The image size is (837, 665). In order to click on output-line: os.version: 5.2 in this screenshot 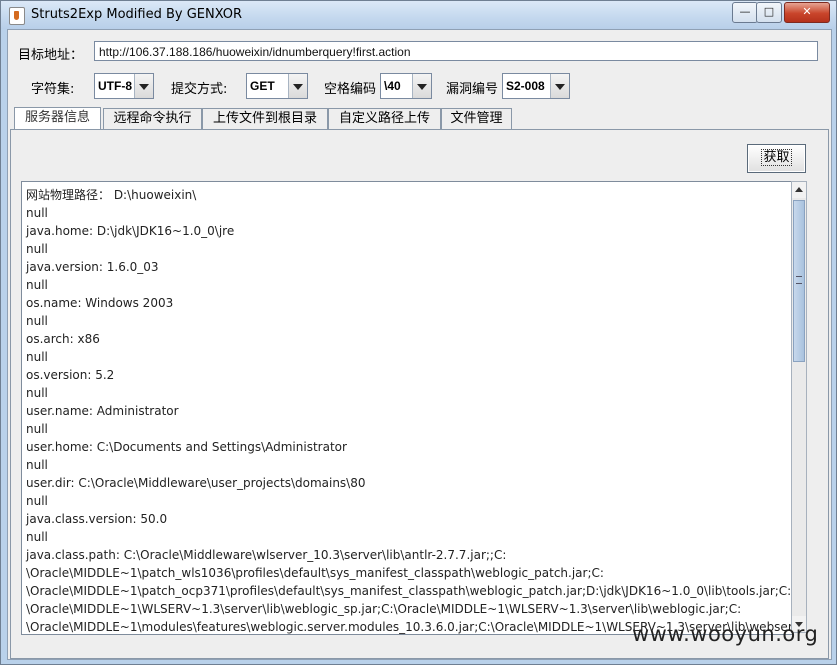, I will do `click(70, 375)`.